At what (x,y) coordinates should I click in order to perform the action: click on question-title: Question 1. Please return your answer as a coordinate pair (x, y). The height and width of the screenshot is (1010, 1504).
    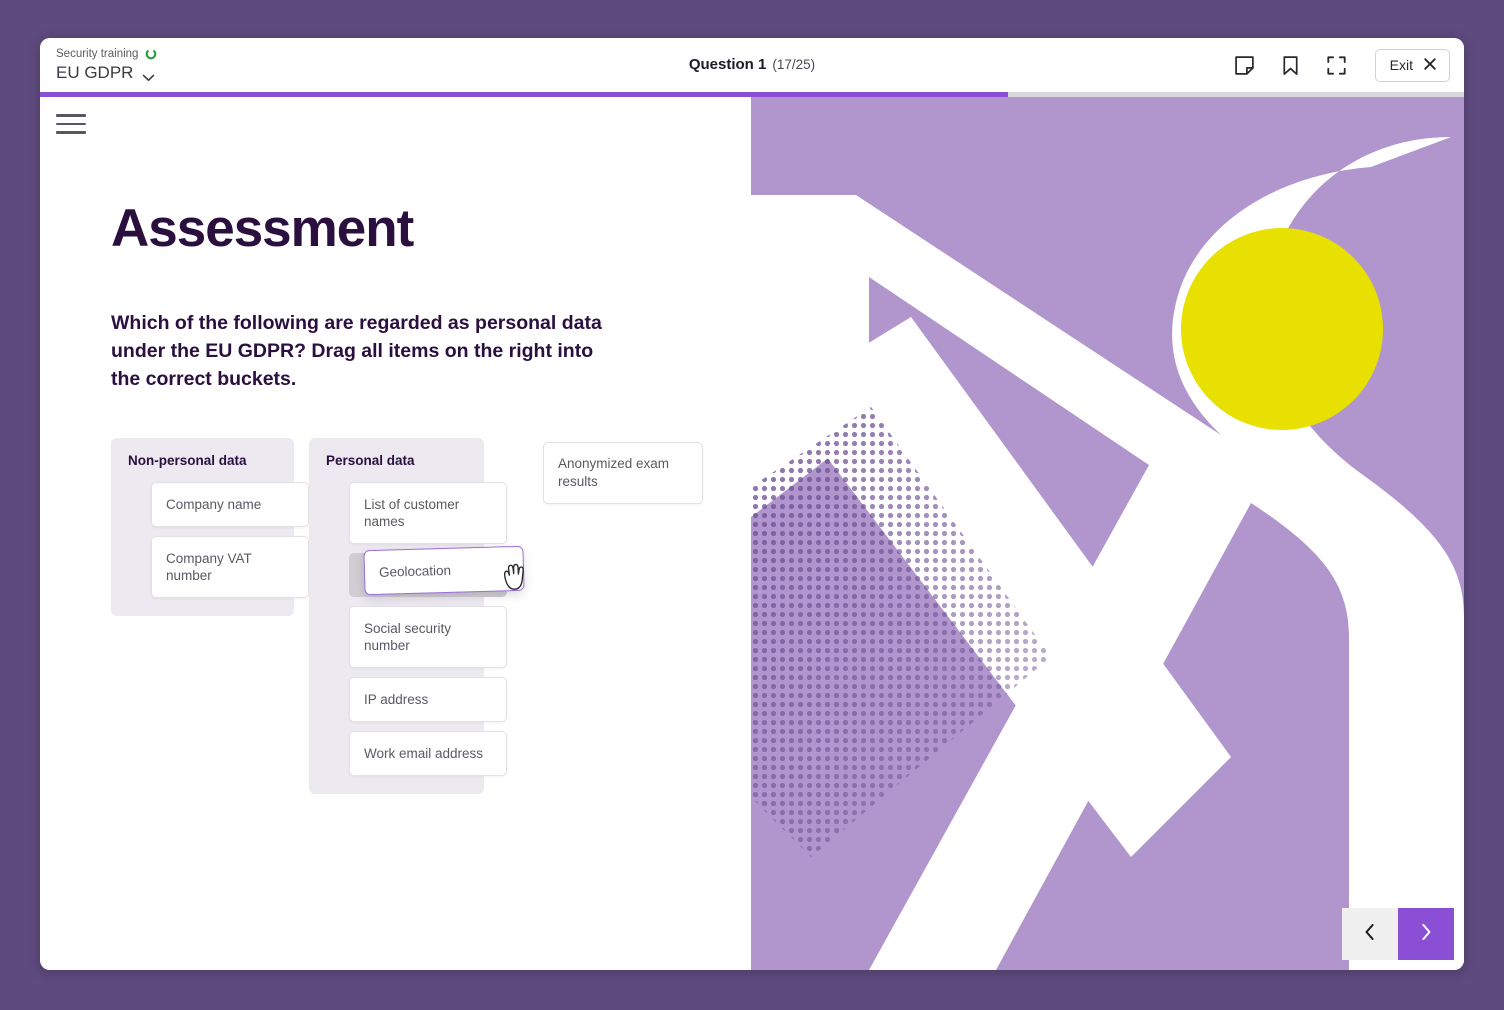
    Looking at the image, I should click on (727, 64).